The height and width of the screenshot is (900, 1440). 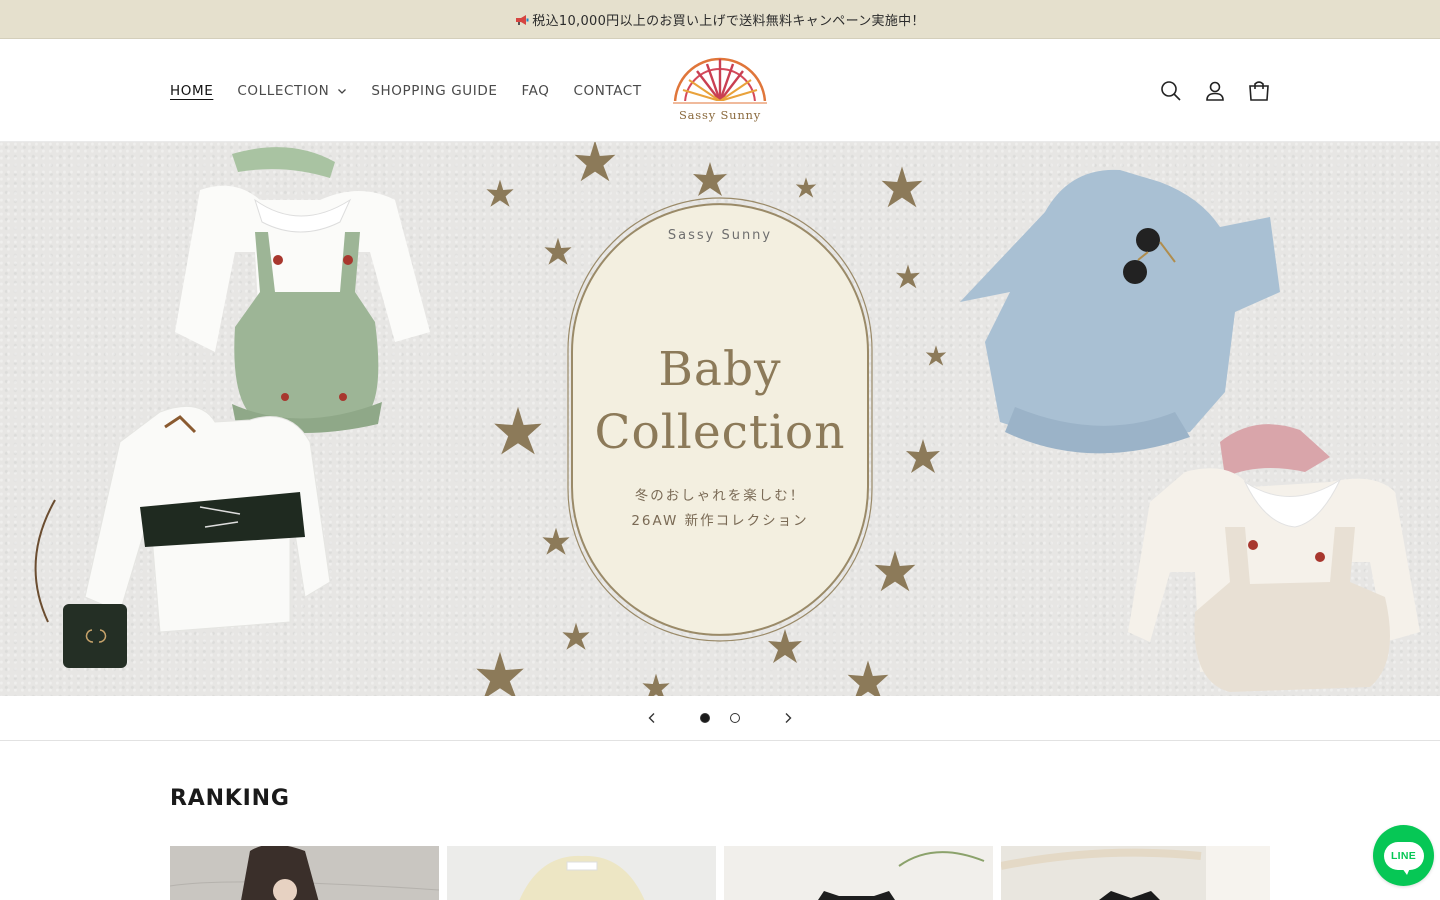 I want to click on announcement-text: 税込10,000円以上のお買い上げで送料無料キャンペーン実施中！, so click(x=728, y=21).